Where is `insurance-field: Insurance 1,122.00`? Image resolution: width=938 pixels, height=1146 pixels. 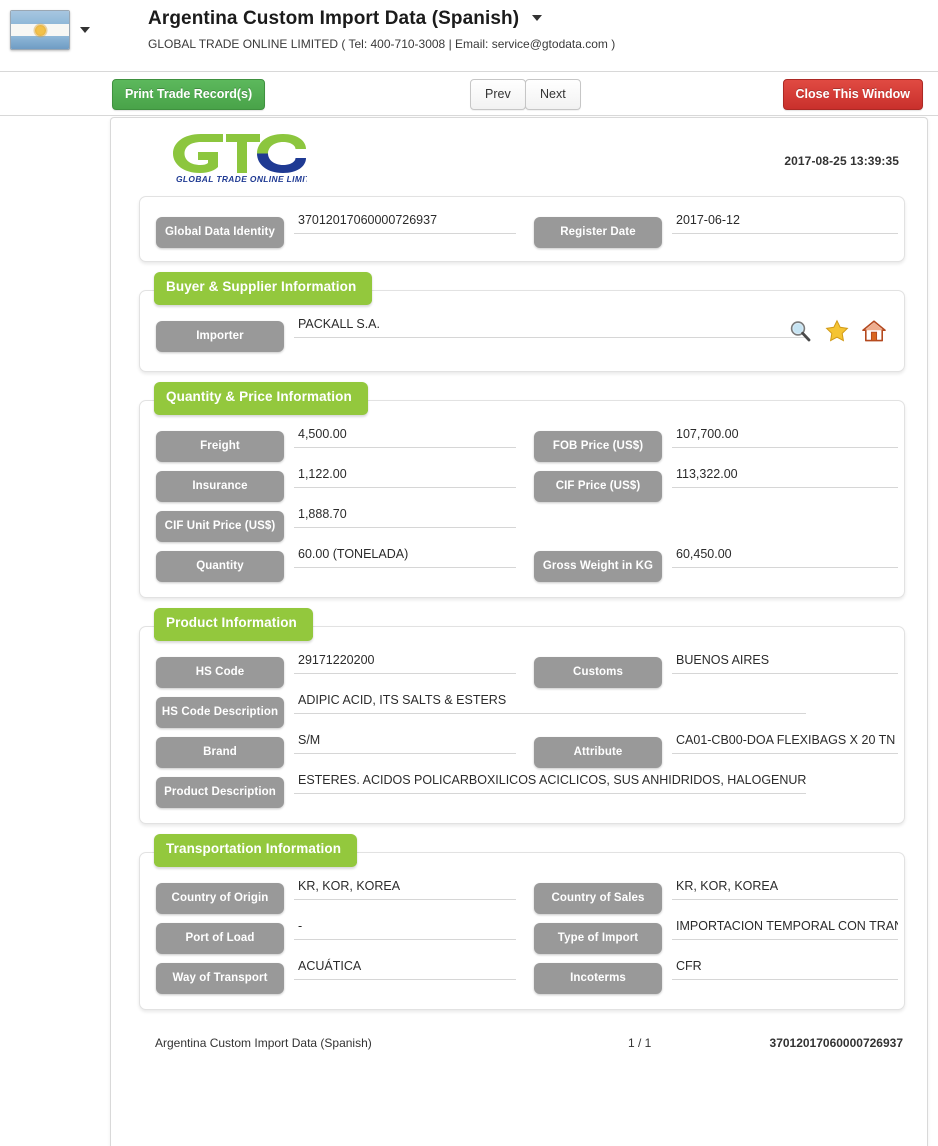 insurance-field: Insurance 1,122.00 is located at coordinates (336, 482).